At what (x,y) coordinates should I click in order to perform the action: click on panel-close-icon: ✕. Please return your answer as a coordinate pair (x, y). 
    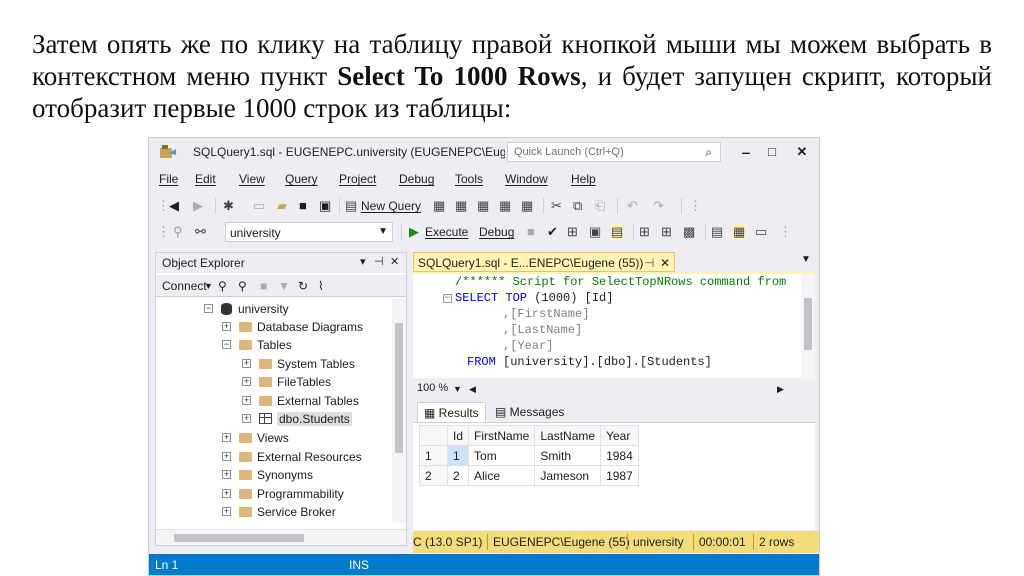
    Looking at the image, I should click on (394, 261).